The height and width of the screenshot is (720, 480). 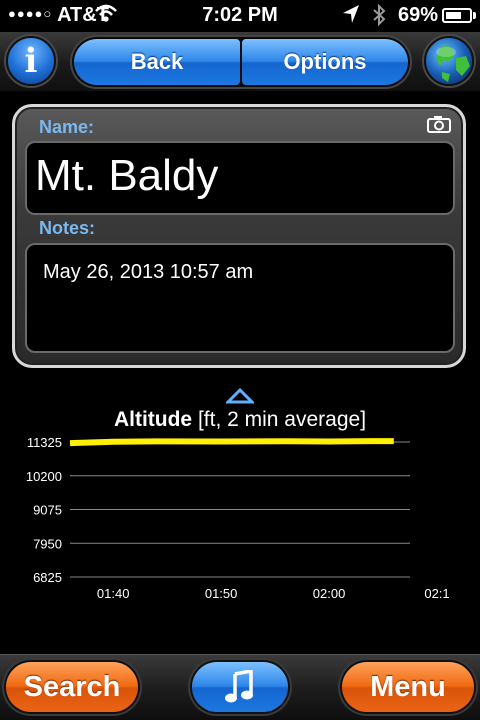 I want to click on name-field: Mt. Baldy, so click(x=240, y=178).